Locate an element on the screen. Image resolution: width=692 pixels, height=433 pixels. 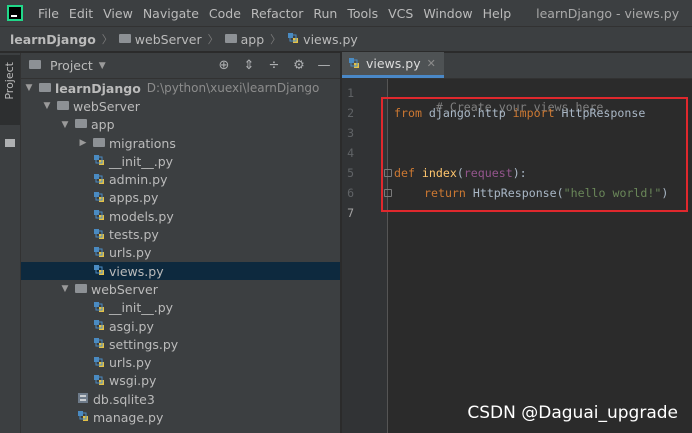
tree-node-file: asgi.py is located at coordinates (180, 326).